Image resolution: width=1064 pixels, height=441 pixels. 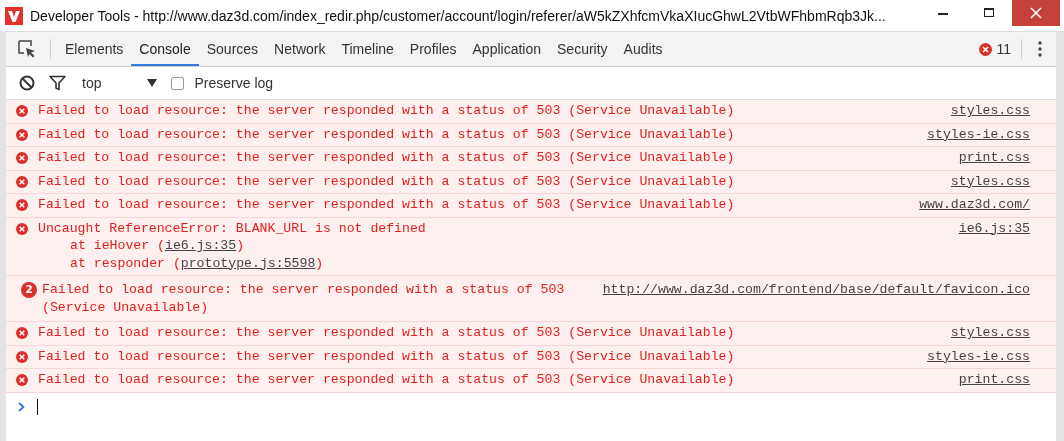 What do you see at coordinates (152, 83) in the screenshot?
I see `dropdown-arrow-icon` at bounding box center [152, 83].